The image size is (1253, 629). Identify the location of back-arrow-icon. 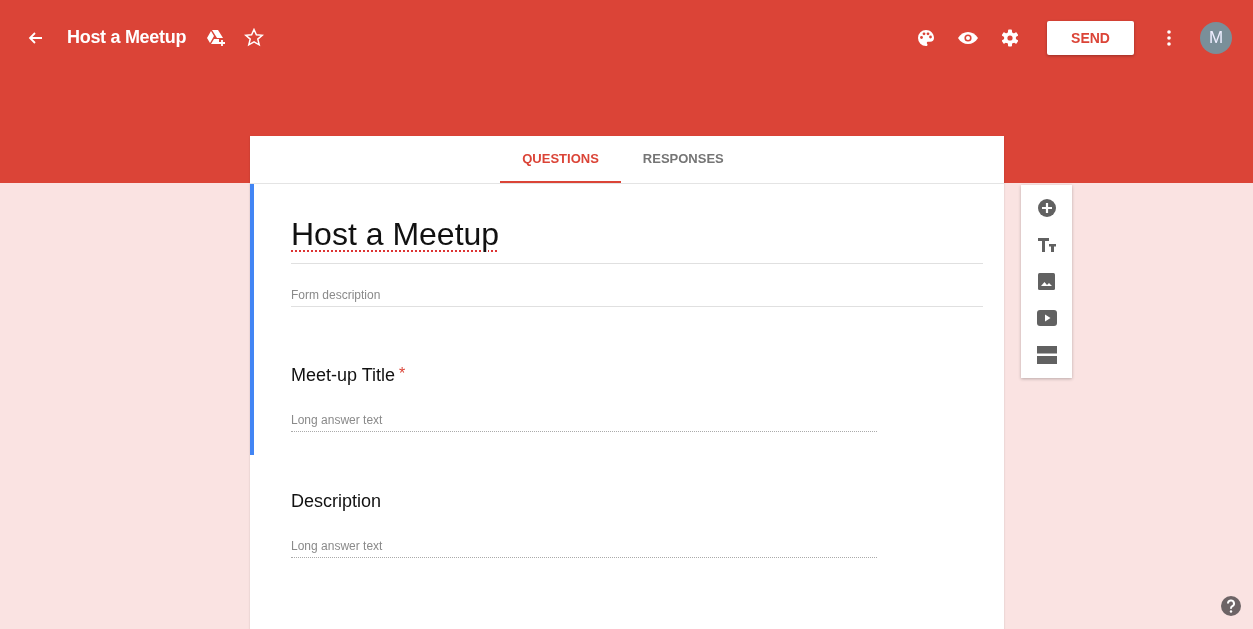
(35, 37).